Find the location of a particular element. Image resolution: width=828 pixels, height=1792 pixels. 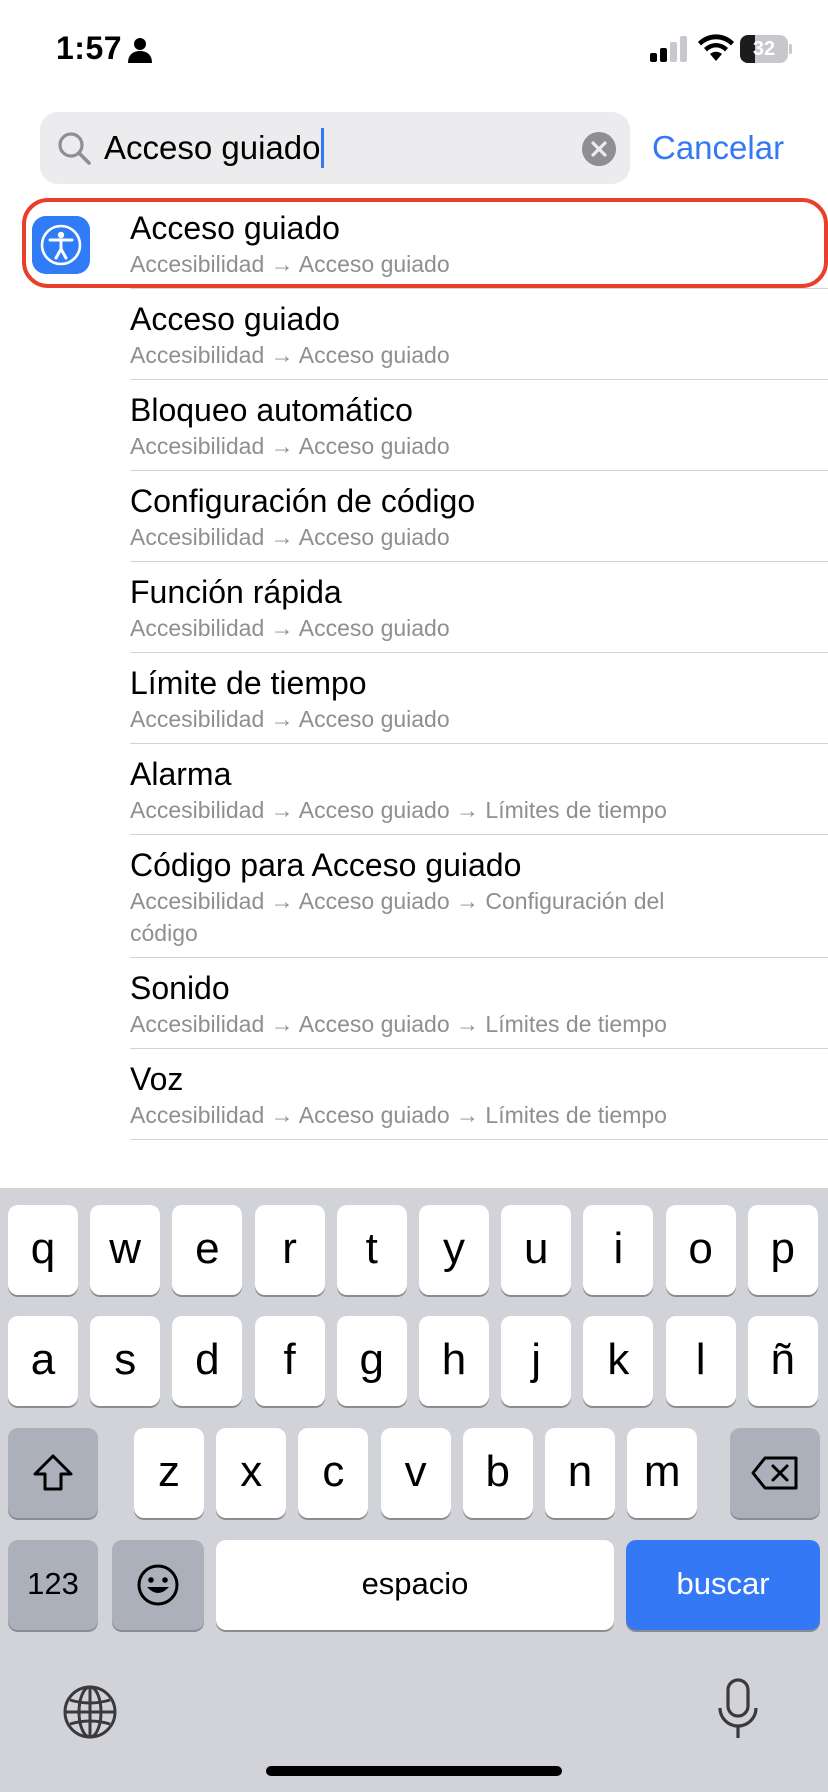

backspace-icon is located at coordinates (774, 1473).